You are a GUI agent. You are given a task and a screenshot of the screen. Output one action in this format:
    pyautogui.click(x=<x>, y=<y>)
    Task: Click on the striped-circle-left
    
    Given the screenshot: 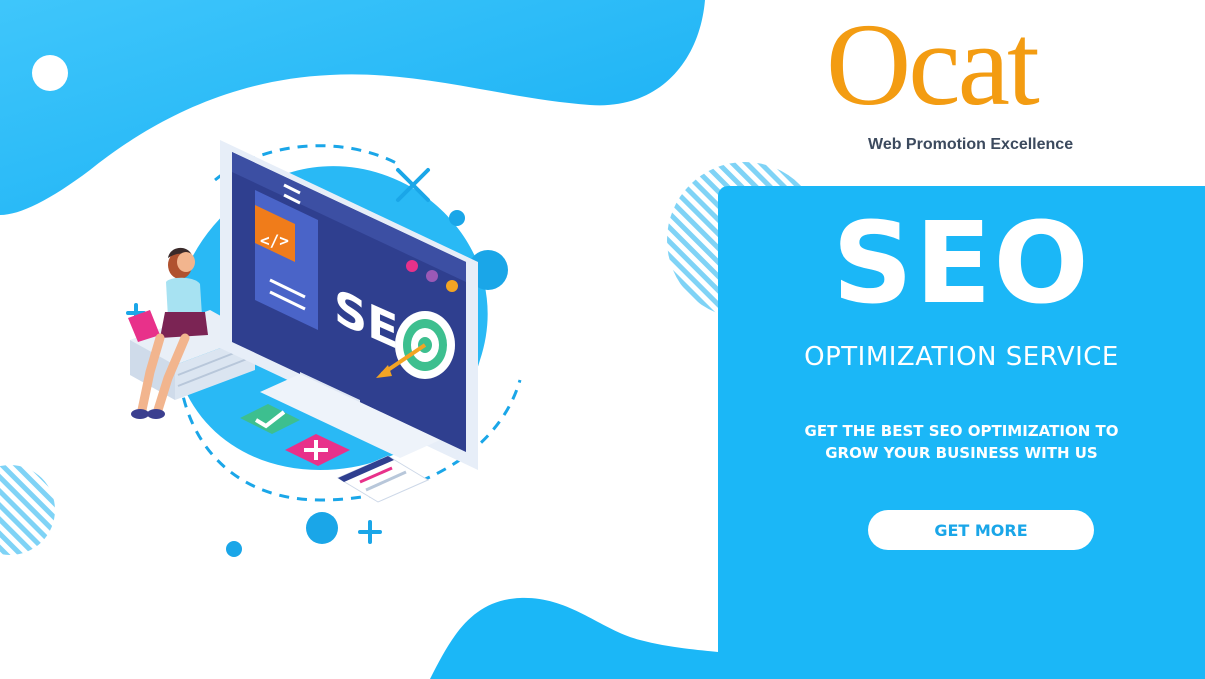 What is the action you would take?
    pyautogui.click(x=27, y=510)
    